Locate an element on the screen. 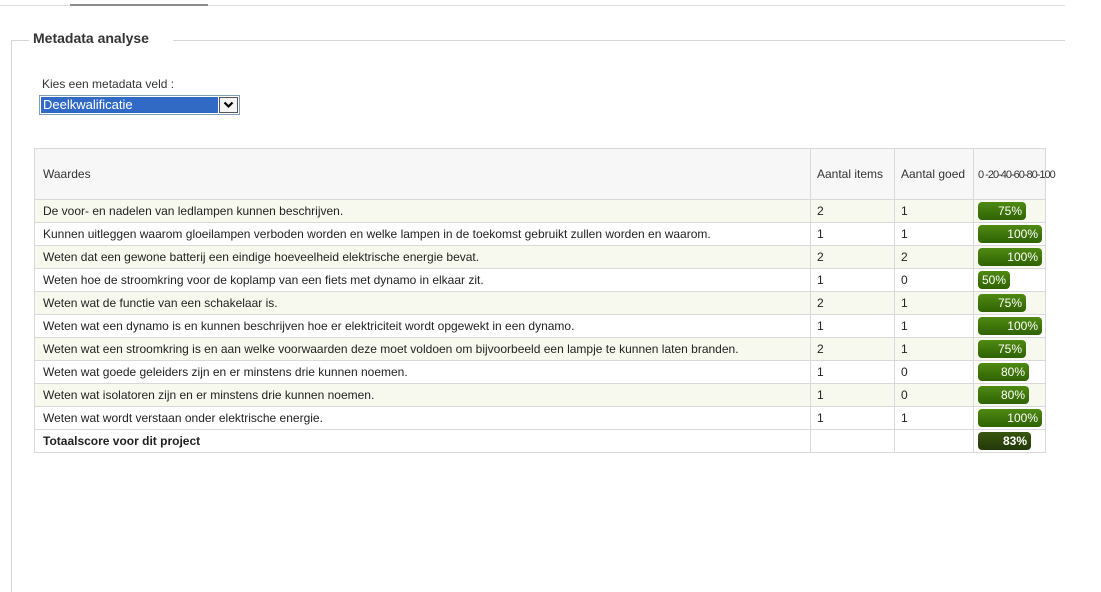 The height and width of the screenshot is (592, 1101). total-row: Totaalscore voor dit project 83% is located at coordinates (540, 441).